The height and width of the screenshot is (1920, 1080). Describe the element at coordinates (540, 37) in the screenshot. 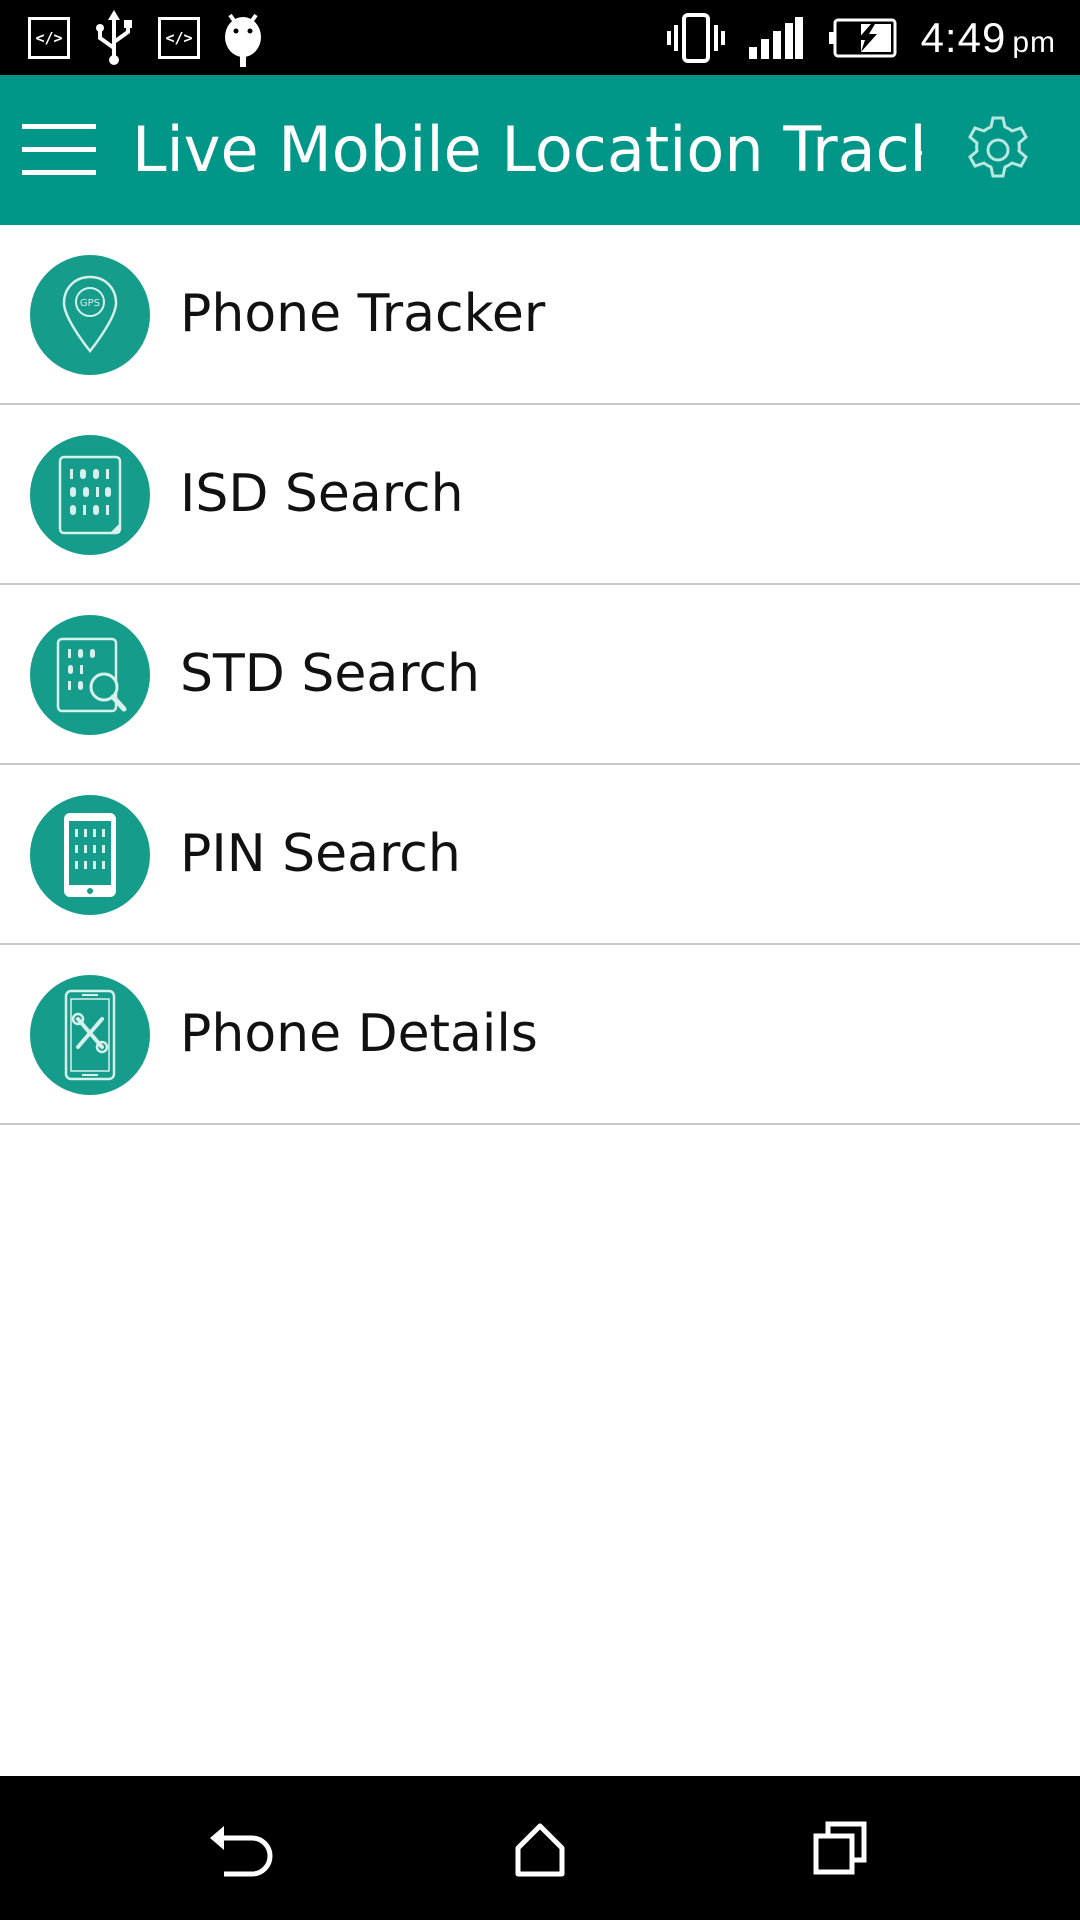

I see `status-bar: </> </> 4:49 pm` at that location.